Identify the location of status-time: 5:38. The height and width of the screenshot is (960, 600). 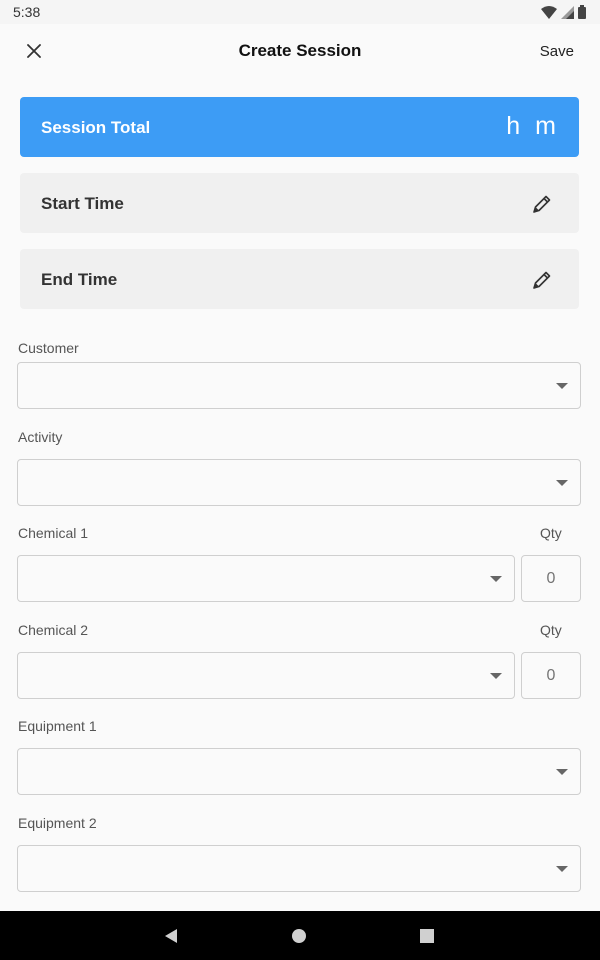
(27, 12).